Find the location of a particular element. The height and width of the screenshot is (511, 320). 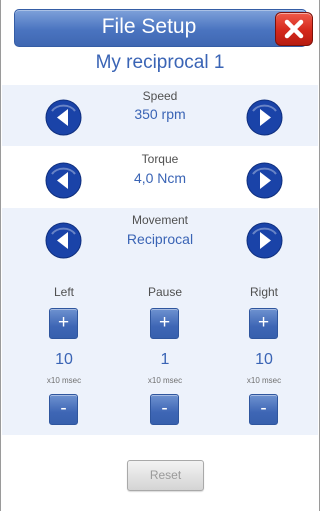

close-button is located at coordinates (294, 29).